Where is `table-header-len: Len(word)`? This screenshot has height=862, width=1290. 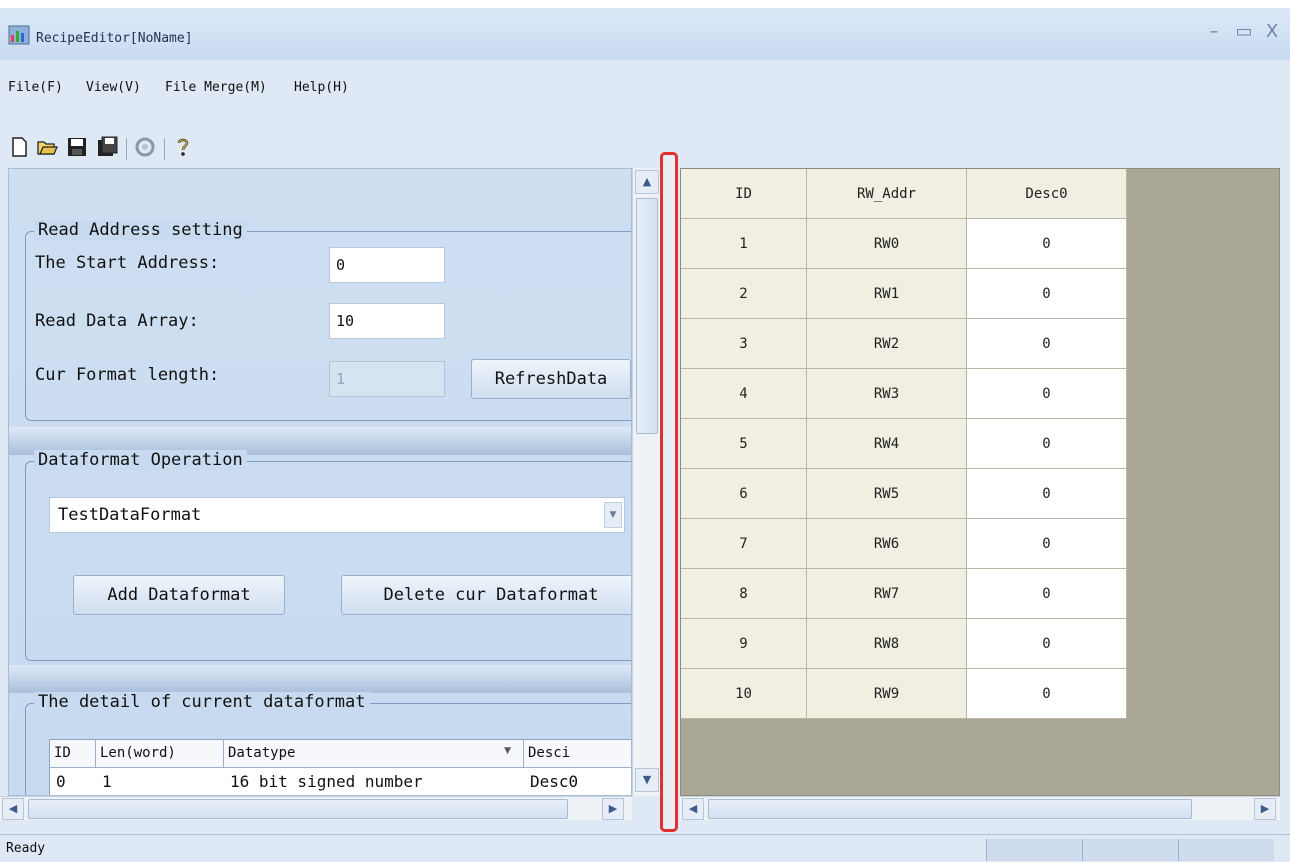
table-header-len: Len(word) is located at coordinates (160, 754).